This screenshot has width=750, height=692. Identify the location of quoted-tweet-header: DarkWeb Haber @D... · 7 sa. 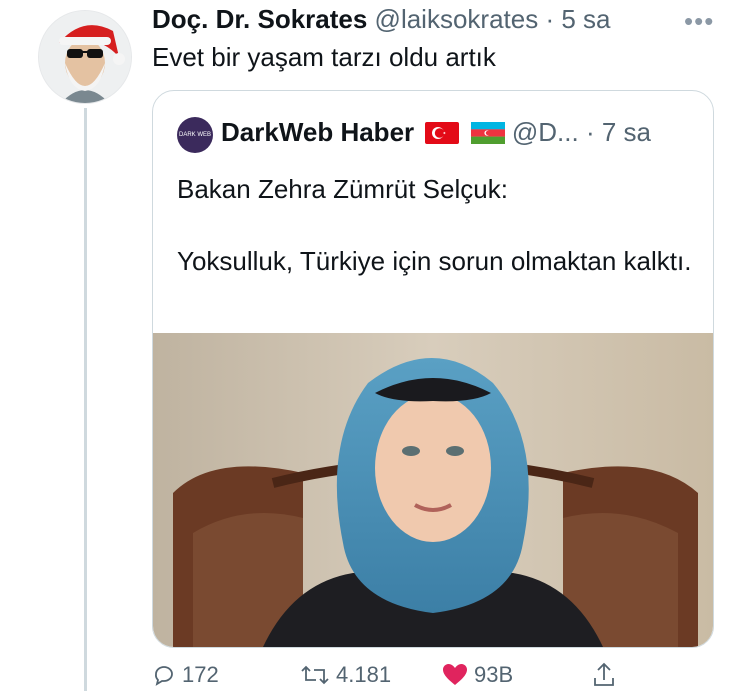
(436, 132).